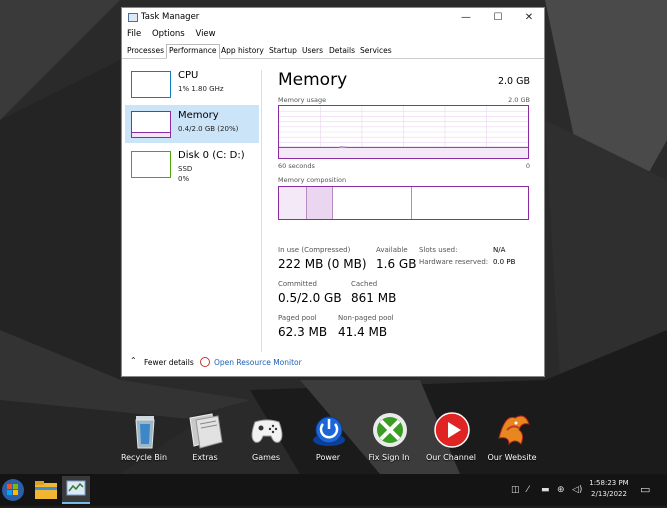 This screenshot has height=508, width=667. Describe the element at coordinates (389, 457) in the screenshot. I see `desktop-icon-label: Fix Sign In` at that location.